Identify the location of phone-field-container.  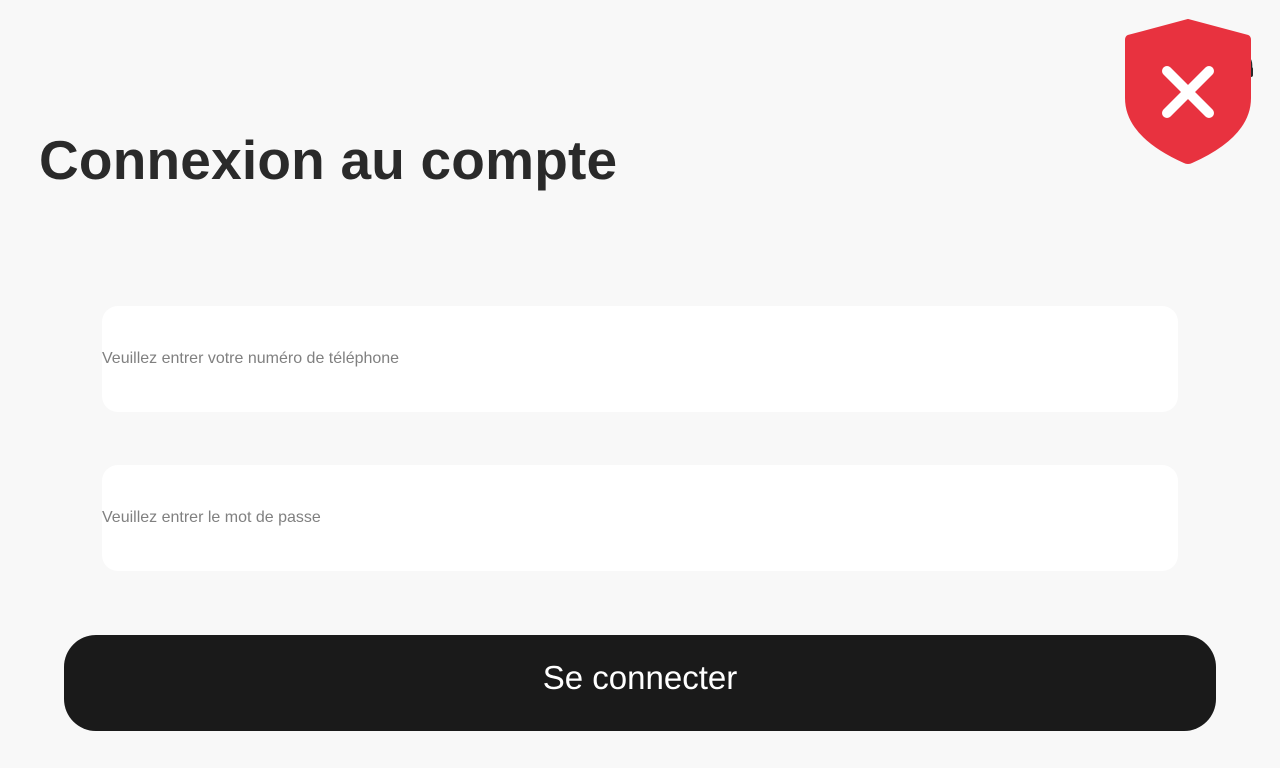
(640, 359).